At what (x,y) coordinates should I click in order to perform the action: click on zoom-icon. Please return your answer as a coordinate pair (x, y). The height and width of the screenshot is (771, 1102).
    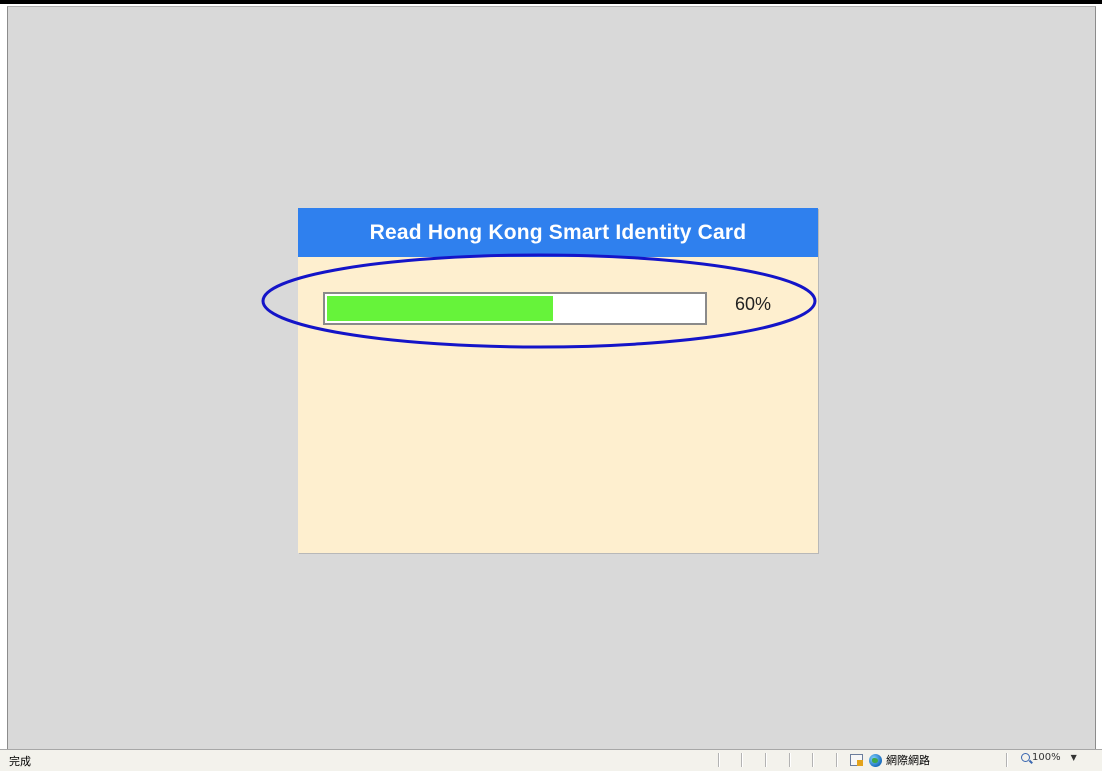
    Looking at the image, I should click on (1025, 757).